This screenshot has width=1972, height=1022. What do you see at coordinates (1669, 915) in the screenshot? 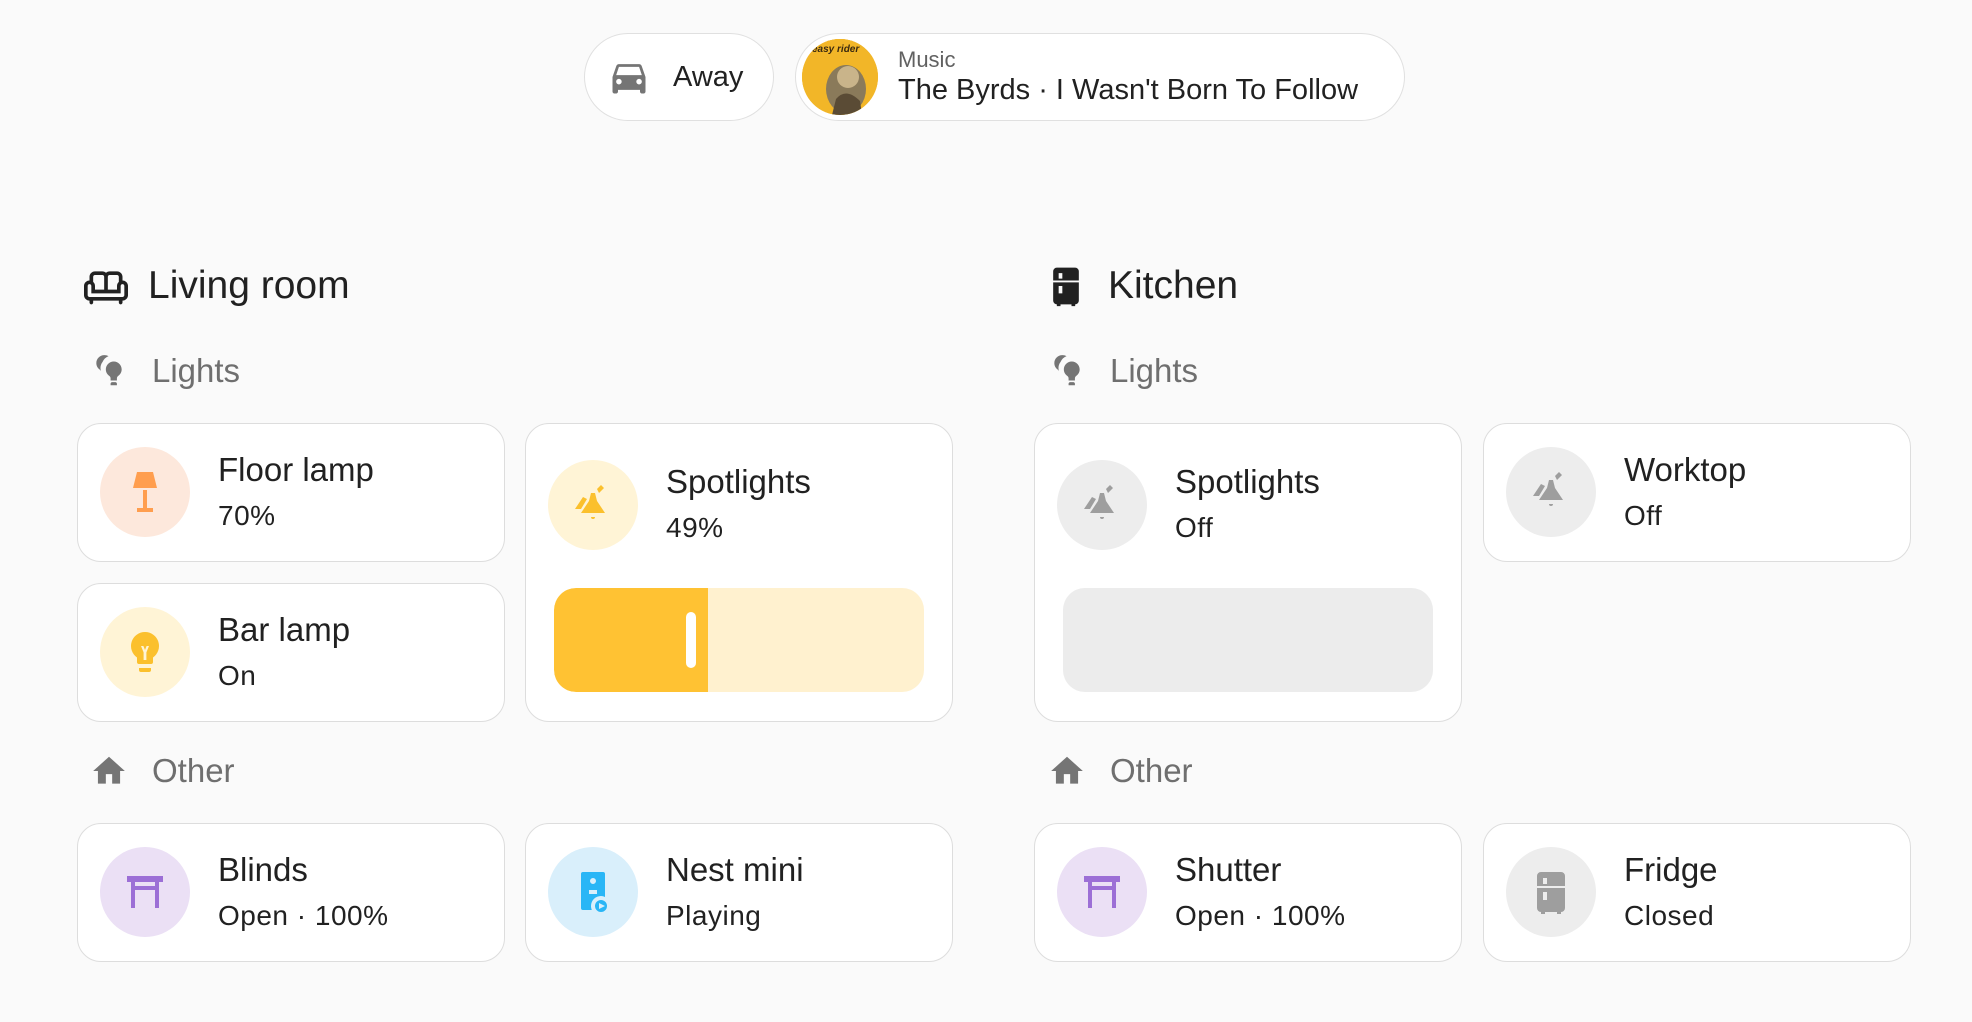
I see `tile-state: Closed` at bounding box center [1669, 915].